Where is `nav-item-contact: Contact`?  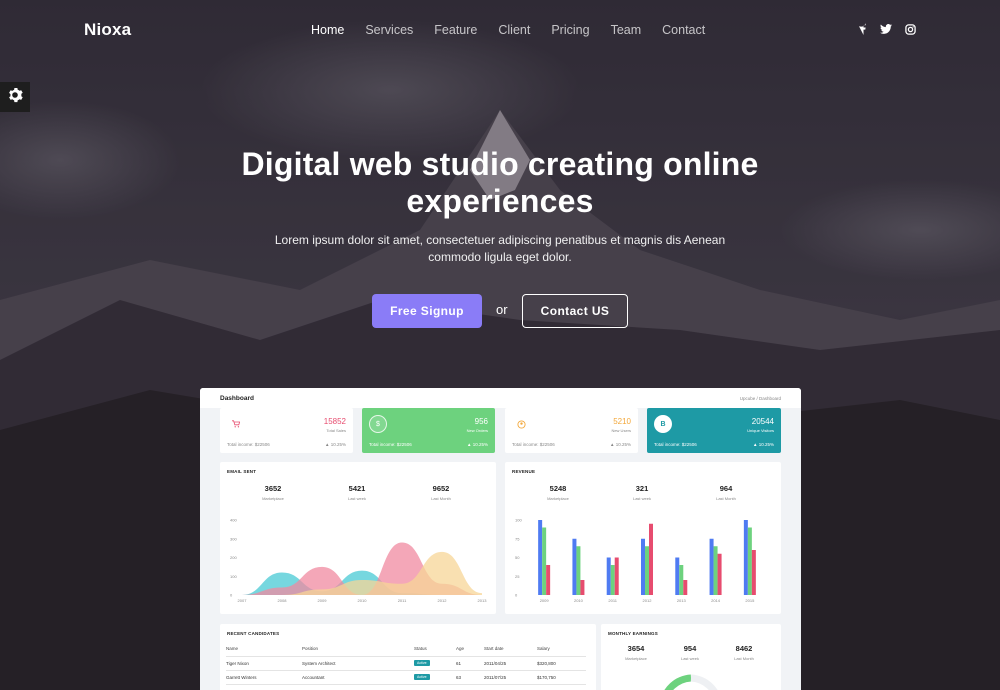
nav-item-contact: Contact is located at coordinates (683, 30).